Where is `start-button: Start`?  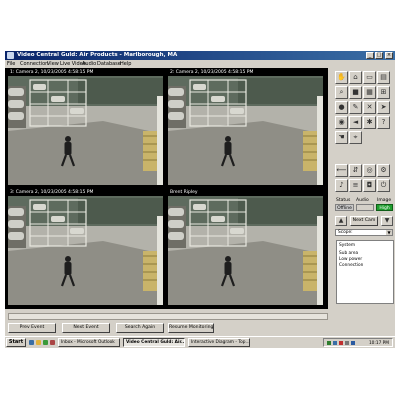 start-button: Start is located at coordinates (16, 342).